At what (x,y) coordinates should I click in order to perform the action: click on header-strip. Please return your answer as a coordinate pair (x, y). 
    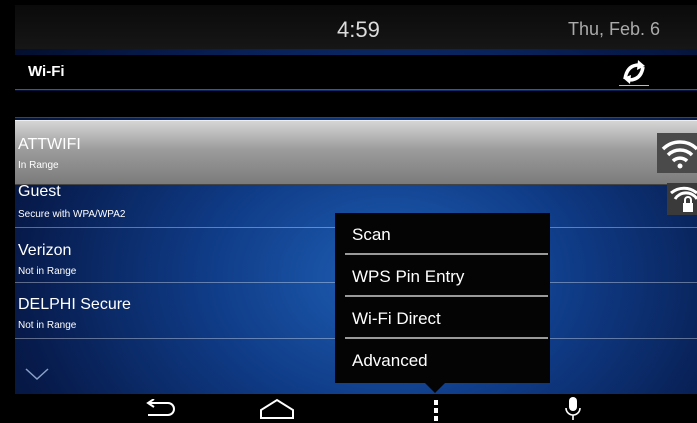
    Looking at the image, I should click on (356, 104).